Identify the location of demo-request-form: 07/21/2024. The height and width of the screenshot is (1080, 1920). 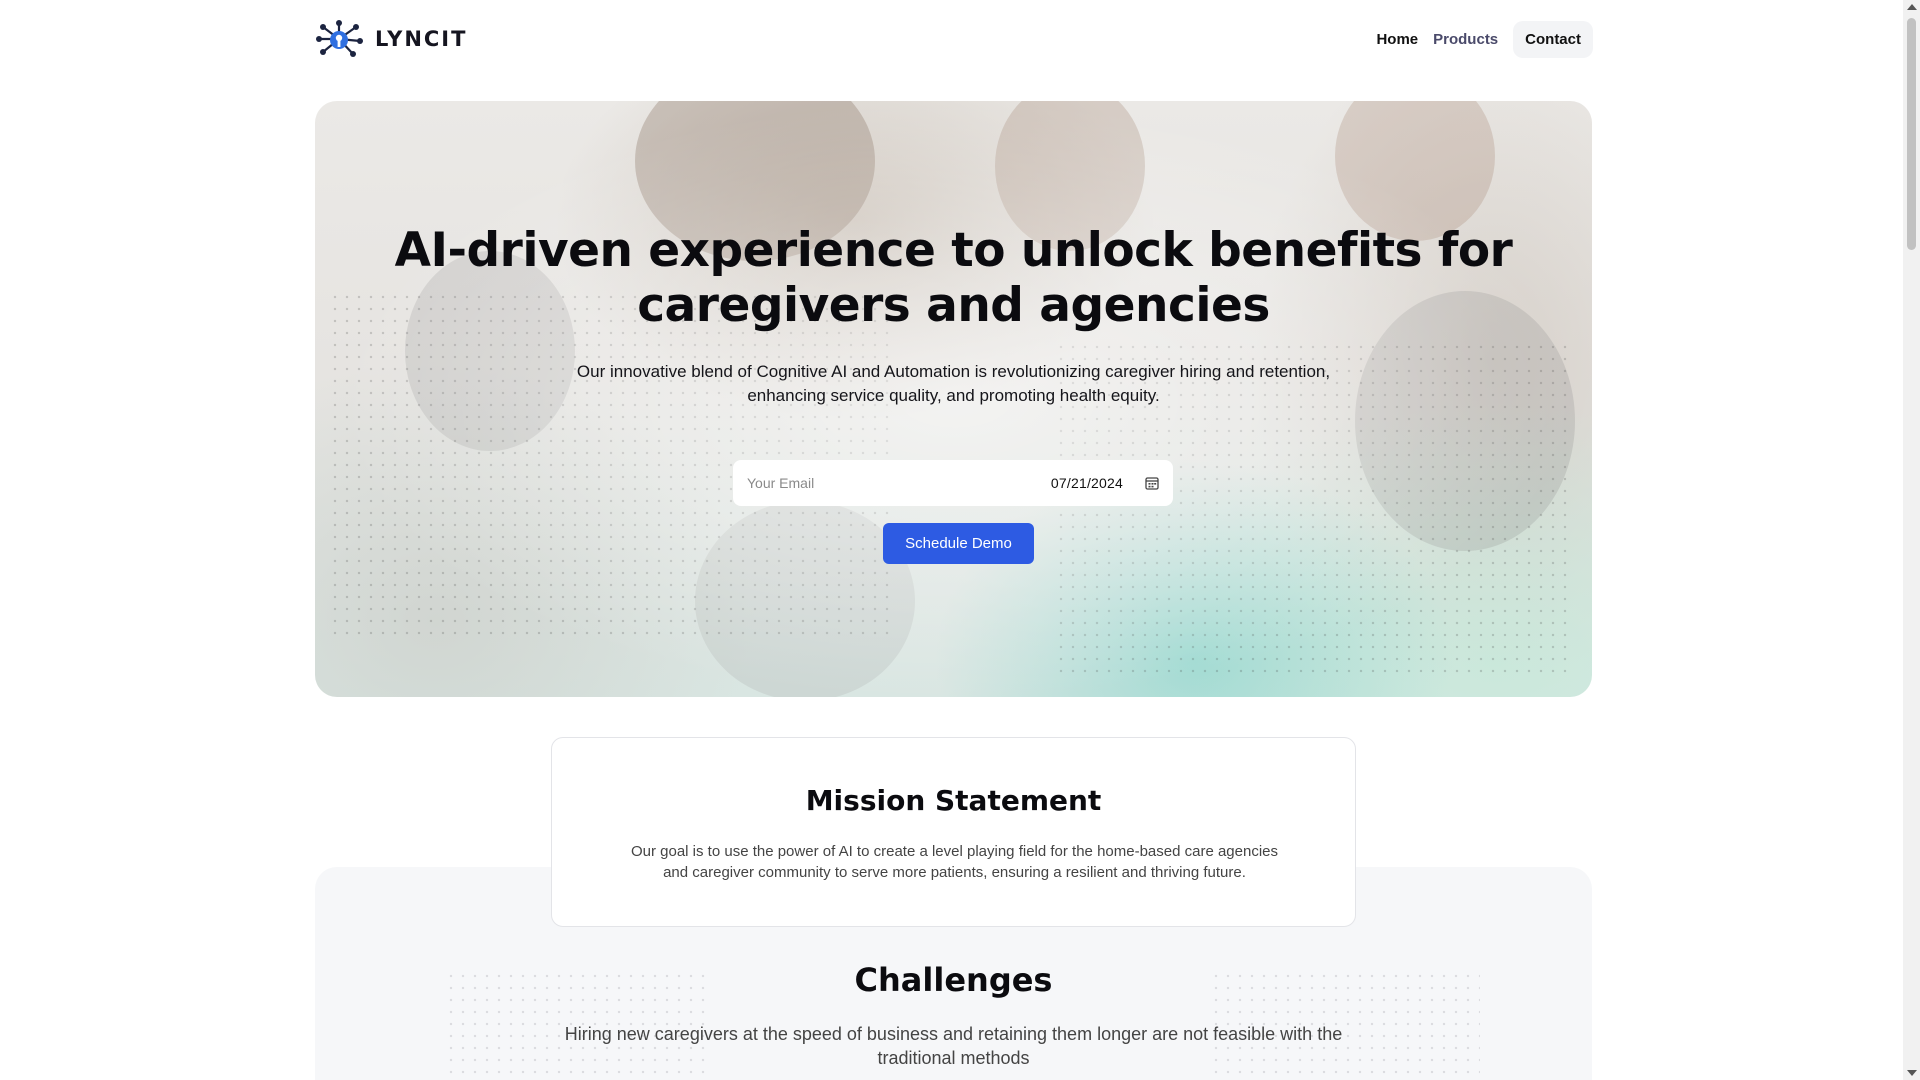
(953, 483).